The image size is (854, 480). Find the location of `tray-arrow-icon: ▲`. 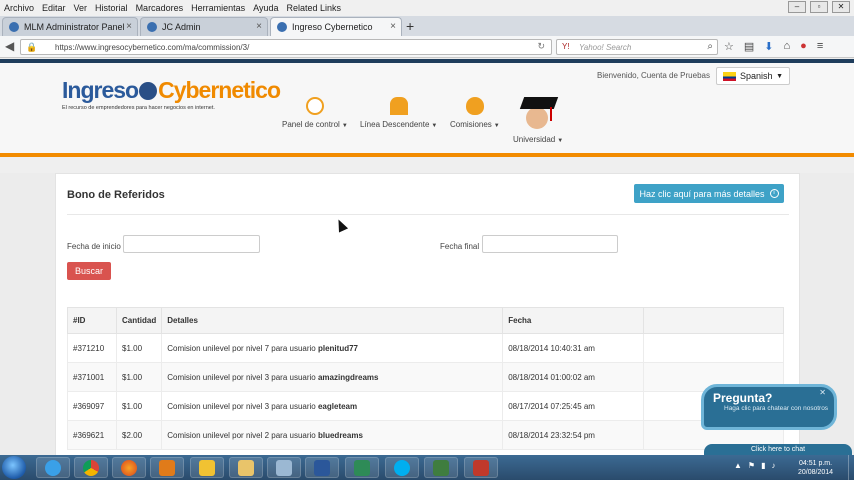

tray-arrow-icon: ▲ is located at coordinates (738, 465).